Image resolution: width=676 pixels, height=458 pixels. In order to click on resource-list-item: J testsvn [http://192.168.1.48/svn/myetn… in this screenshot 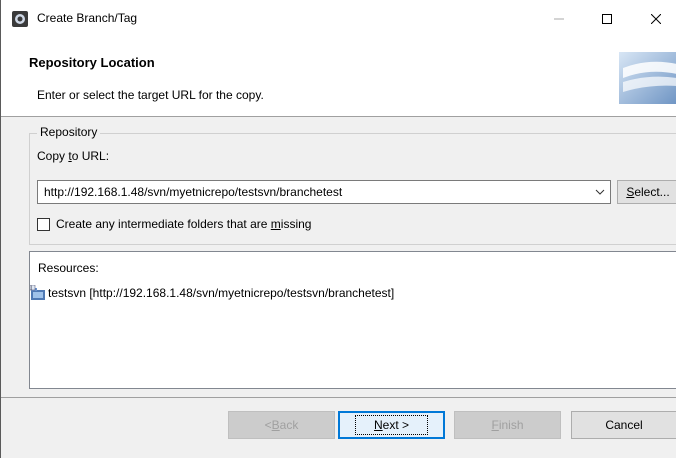, I will do `click(212, 293)`.